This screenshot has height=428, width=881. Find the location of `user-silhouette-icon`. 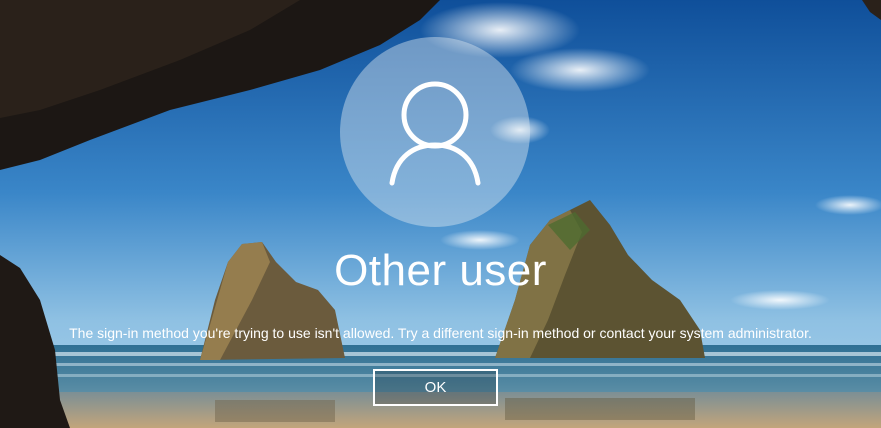

user-silhouette-icon is located at coordinates (435, 133).